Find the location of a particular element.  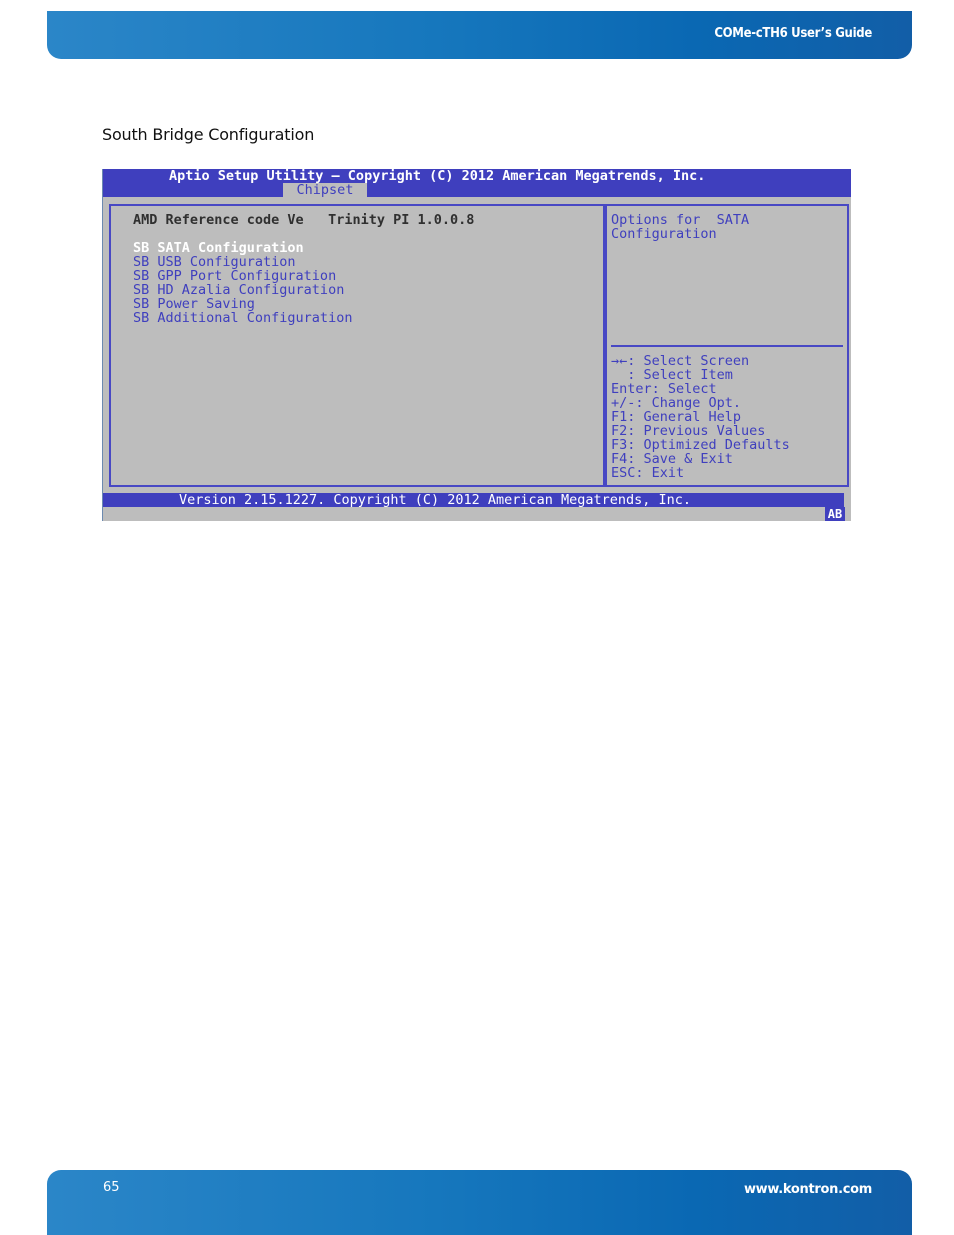

key-help-select-screen: →←: Select Screen is located at coordinates (680, 361).